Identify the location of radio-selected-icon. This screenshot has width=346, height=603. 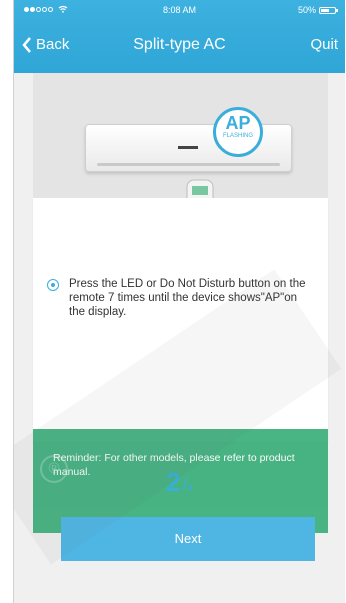
(53, 285).